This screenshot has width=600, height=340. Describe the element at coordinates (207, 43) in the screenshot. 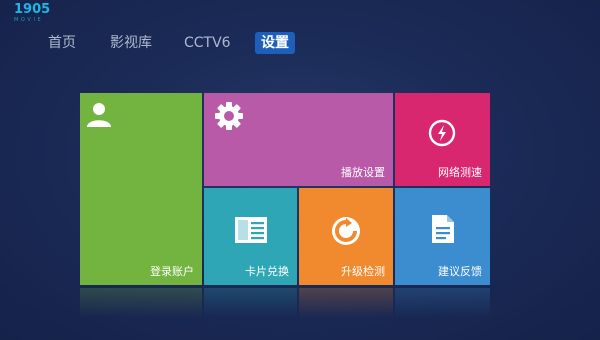

I see `tab-cctv6: CCTV6` at that location.